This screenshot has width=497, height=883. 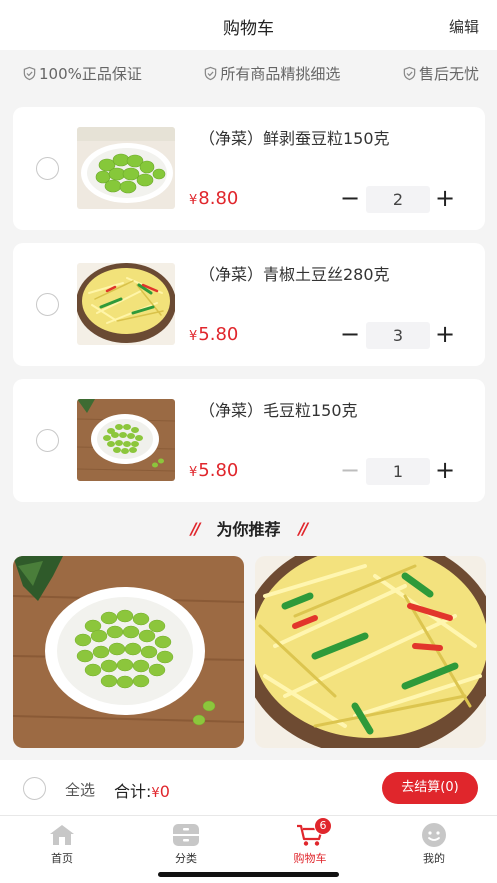 I want to click on tab-label: 分类, so click(x=186, y=858).